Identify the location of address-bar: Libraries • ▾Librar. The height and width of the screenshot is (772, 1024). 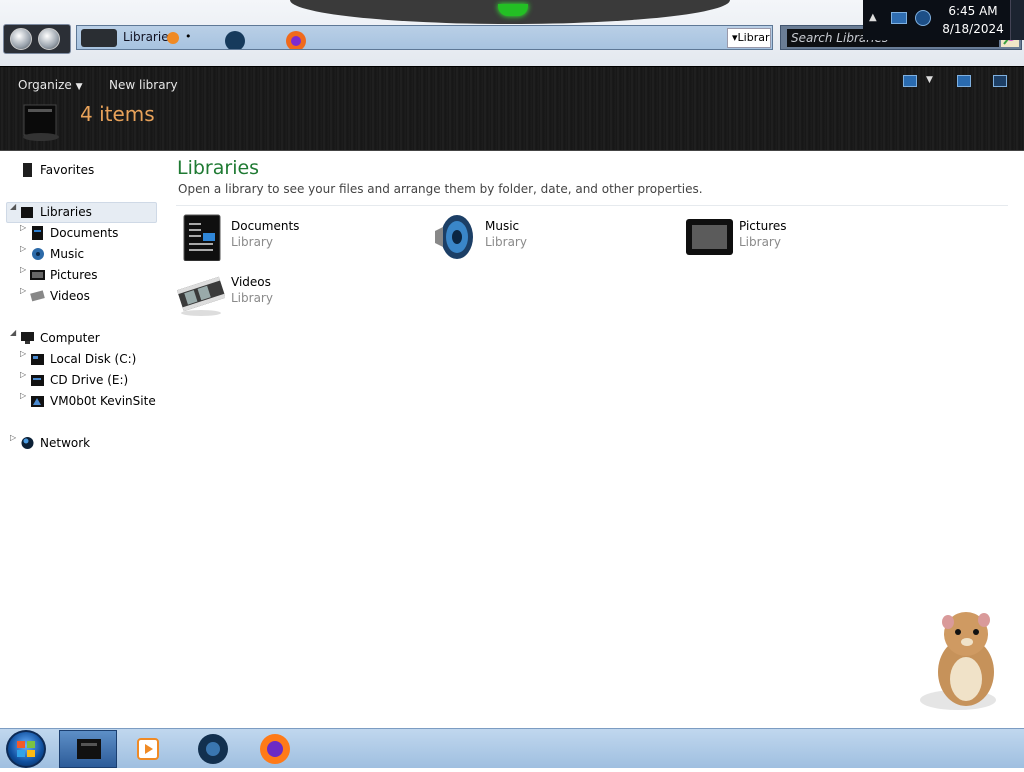
(424, 37).